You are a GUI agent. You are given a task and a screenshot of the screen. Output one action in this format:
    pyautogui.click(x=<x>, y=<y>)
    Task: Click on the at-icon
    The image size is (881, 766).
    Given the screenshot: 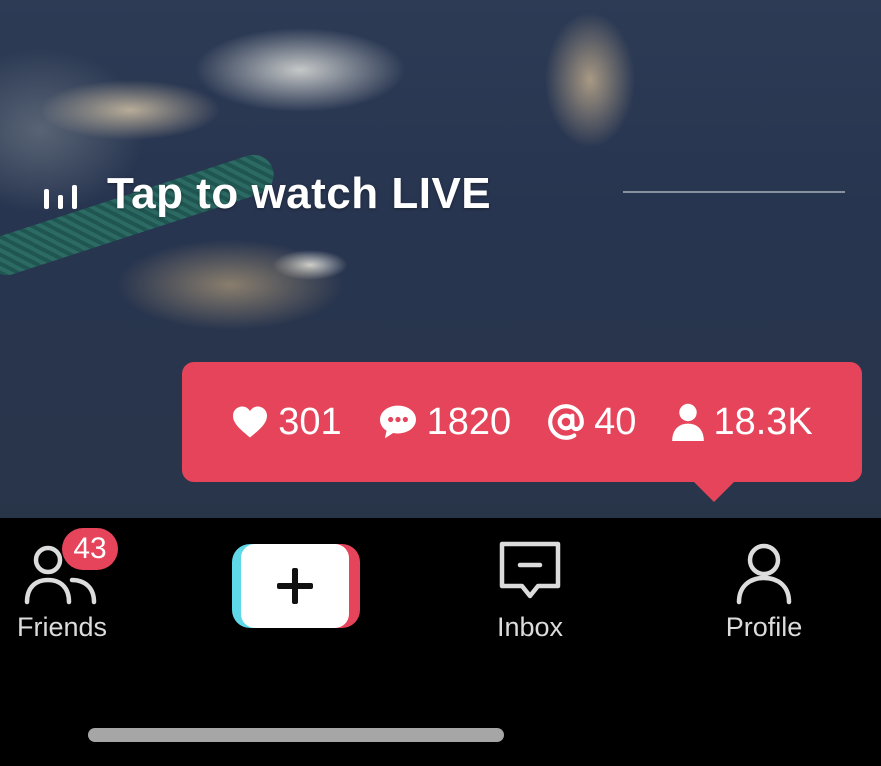 What is the action you would take?
    pyautogui.click(x=566, y=422)
    